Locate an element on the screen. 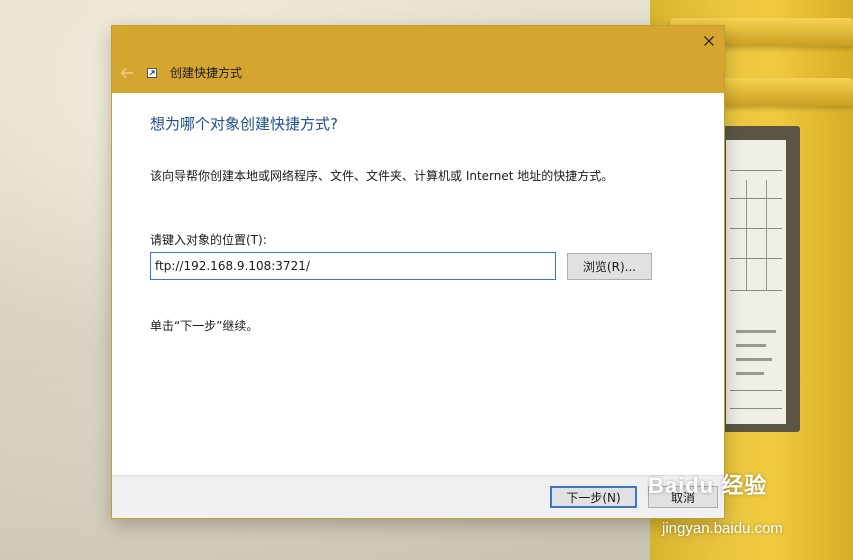 This screenshot has width=853, height=560. dialog-footer: 下一步(N) 取消 is located at coordinates (418, 496).